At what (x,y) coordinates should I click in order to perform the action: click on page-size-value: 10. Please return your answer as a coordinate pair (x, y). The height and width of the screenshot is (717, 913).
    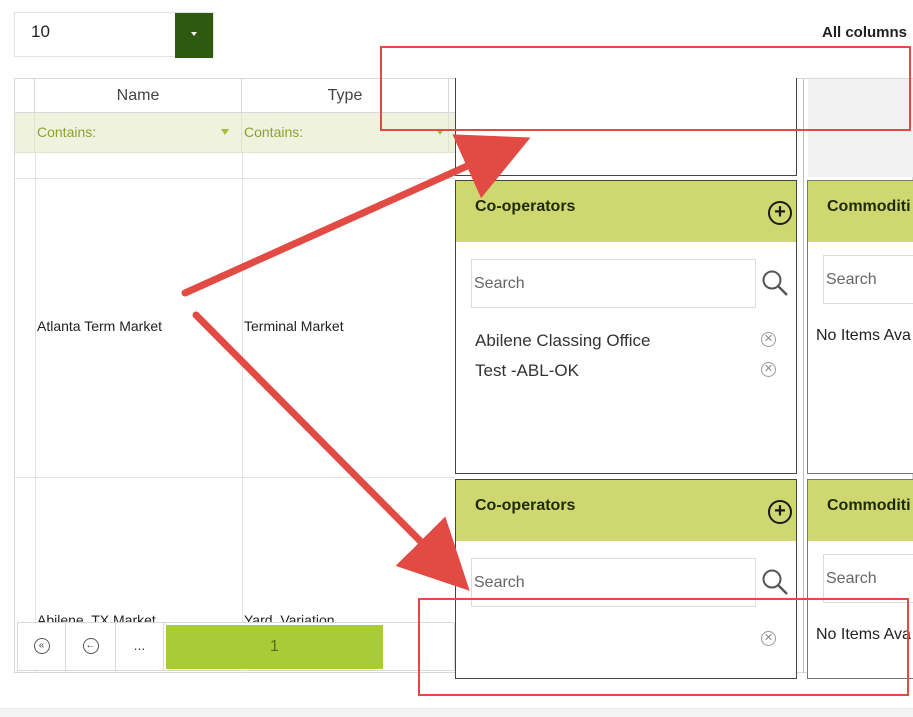
    Looking at the image, I should click on (40, 31).